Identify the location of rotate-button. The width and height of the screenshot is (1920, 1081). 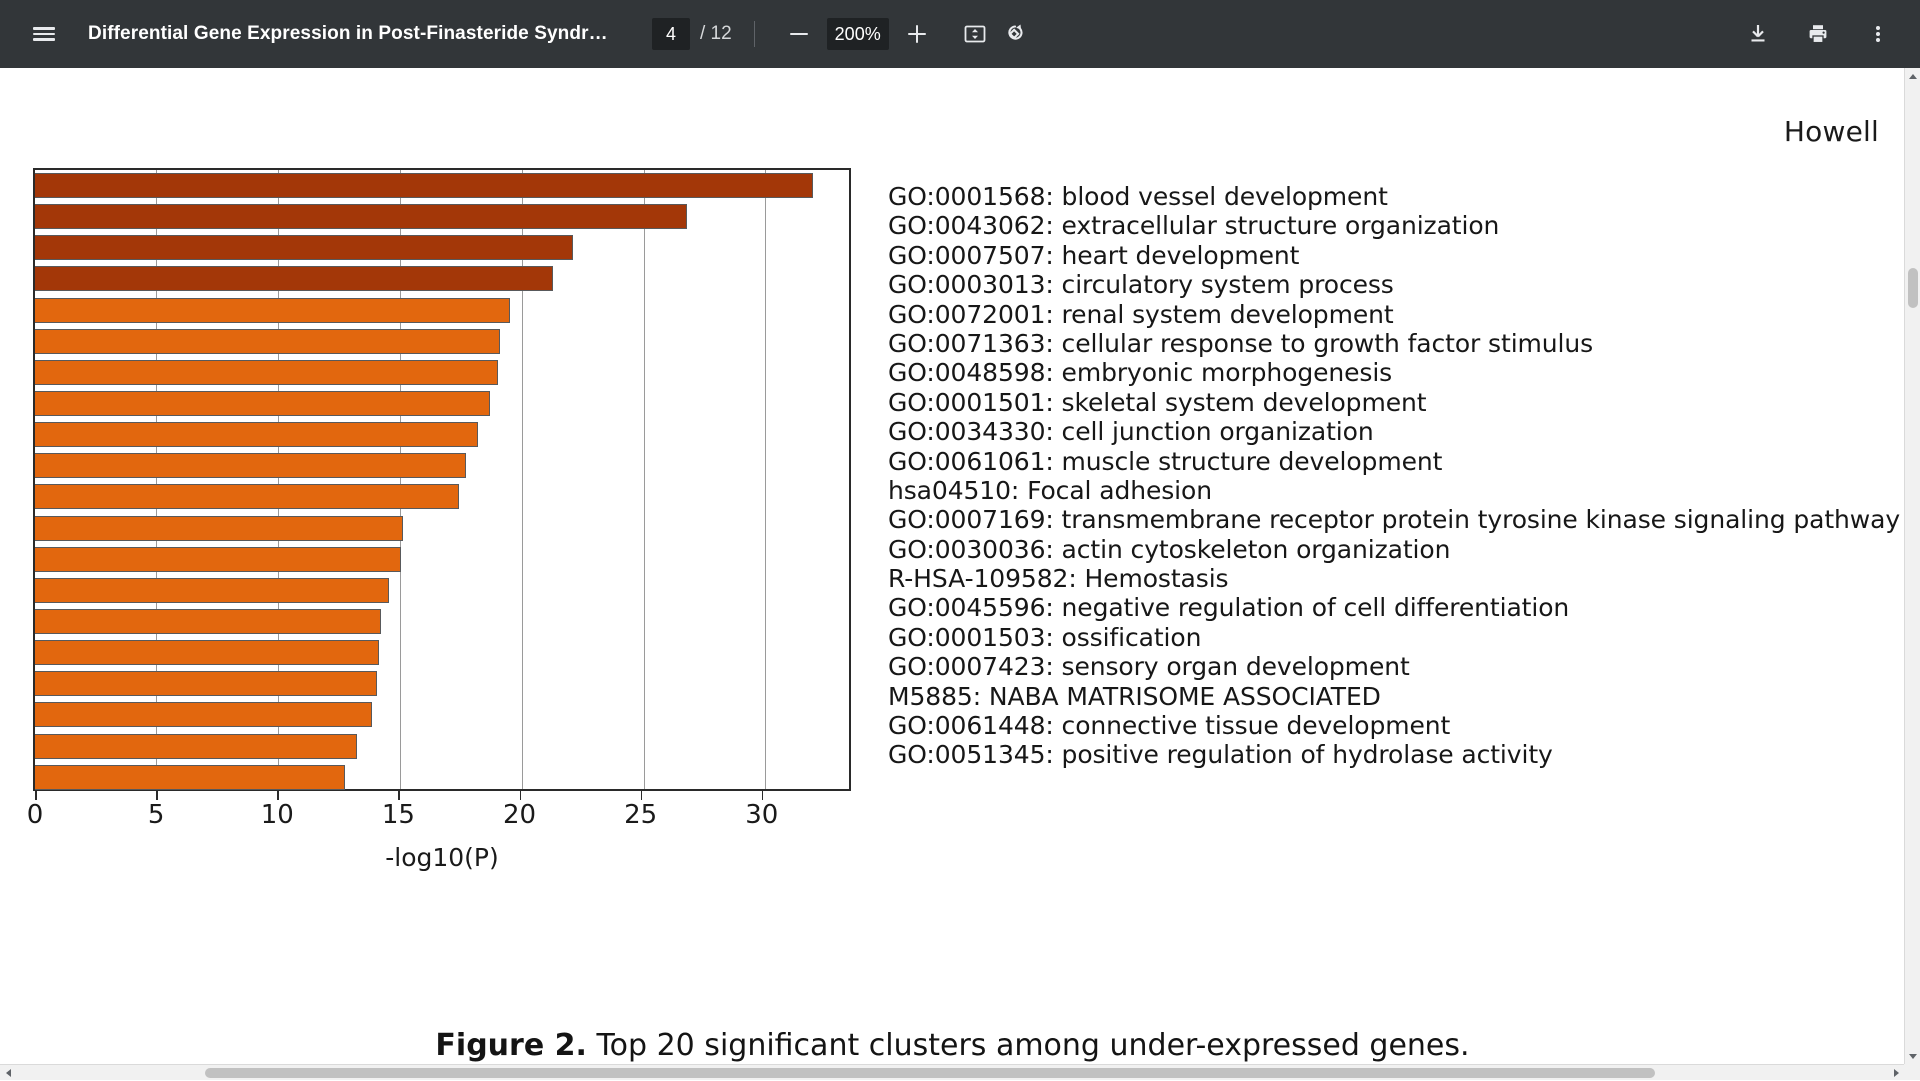
(1019, 34).